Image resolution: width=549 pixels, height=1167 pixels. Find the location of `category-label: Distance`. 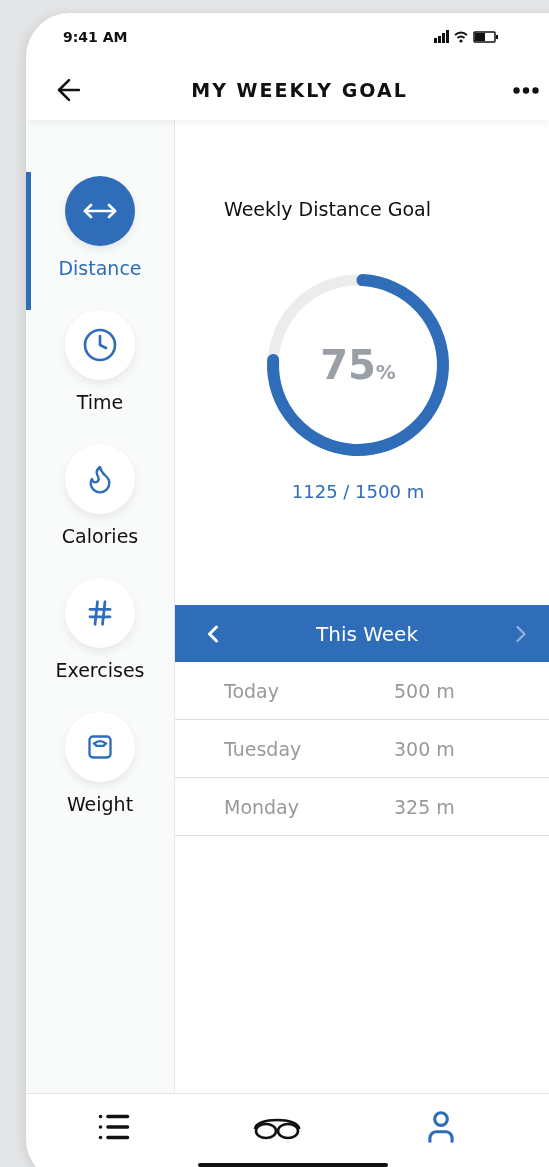

category-label: Distance is located at coordinates (100, 268).